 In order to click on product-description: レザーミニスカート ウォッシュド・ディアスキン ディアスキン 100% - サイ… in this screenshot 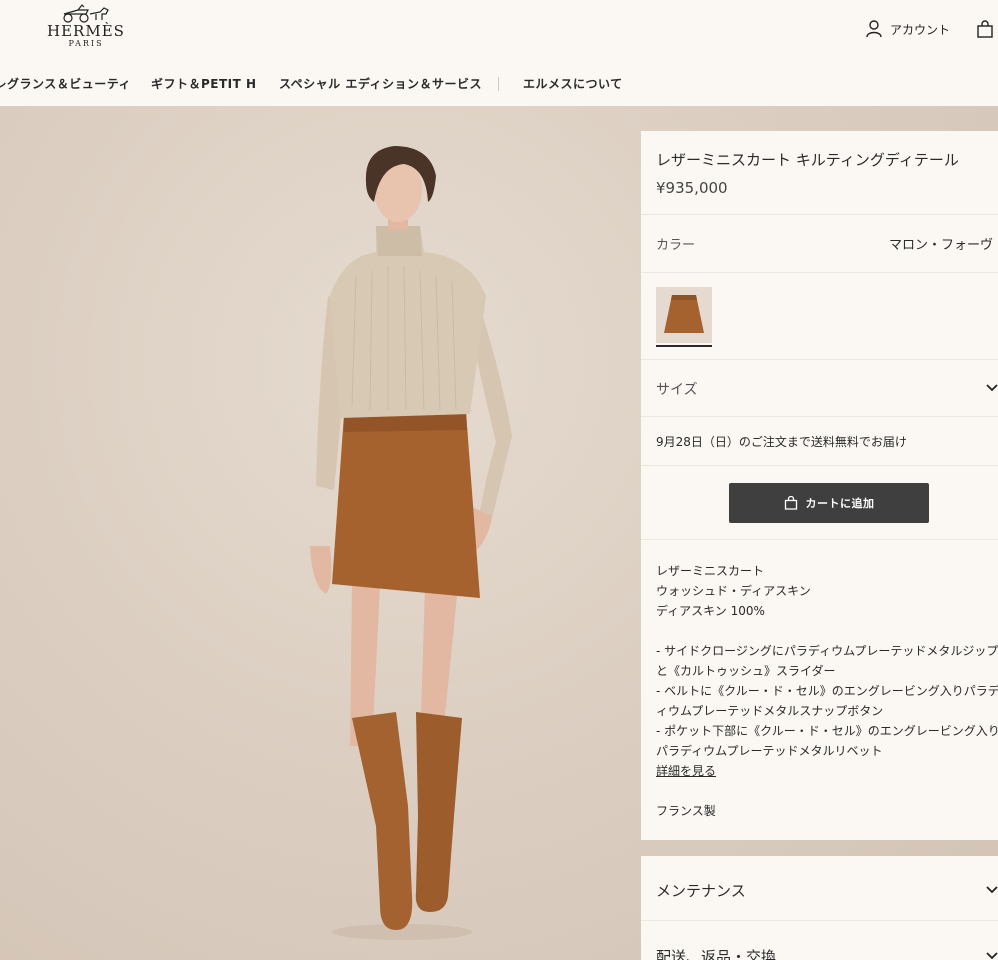, I will do `click(827, 691)`.